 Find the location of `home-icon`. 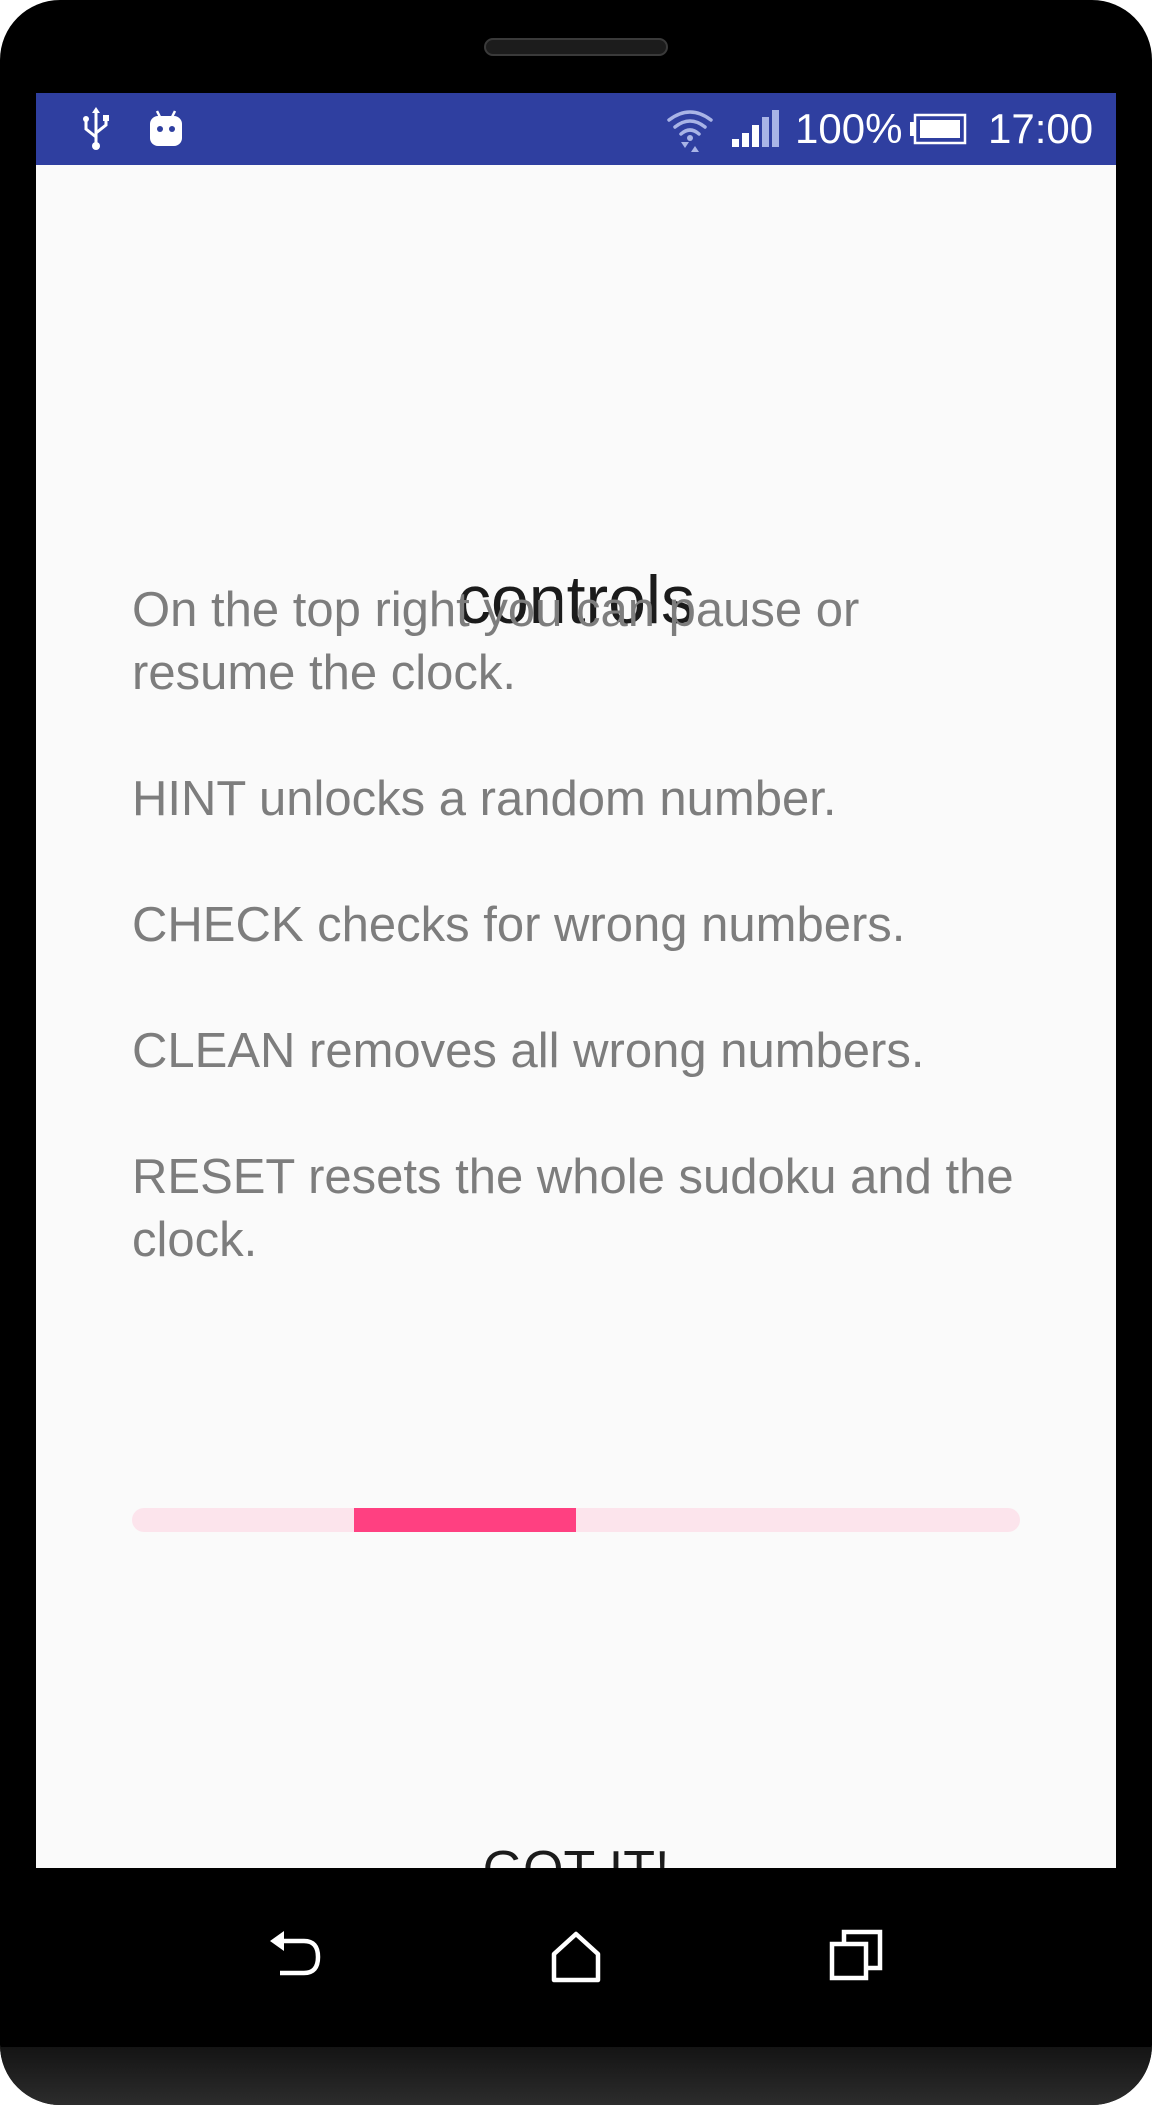

home-icon is located at coordinates (576, 1958).